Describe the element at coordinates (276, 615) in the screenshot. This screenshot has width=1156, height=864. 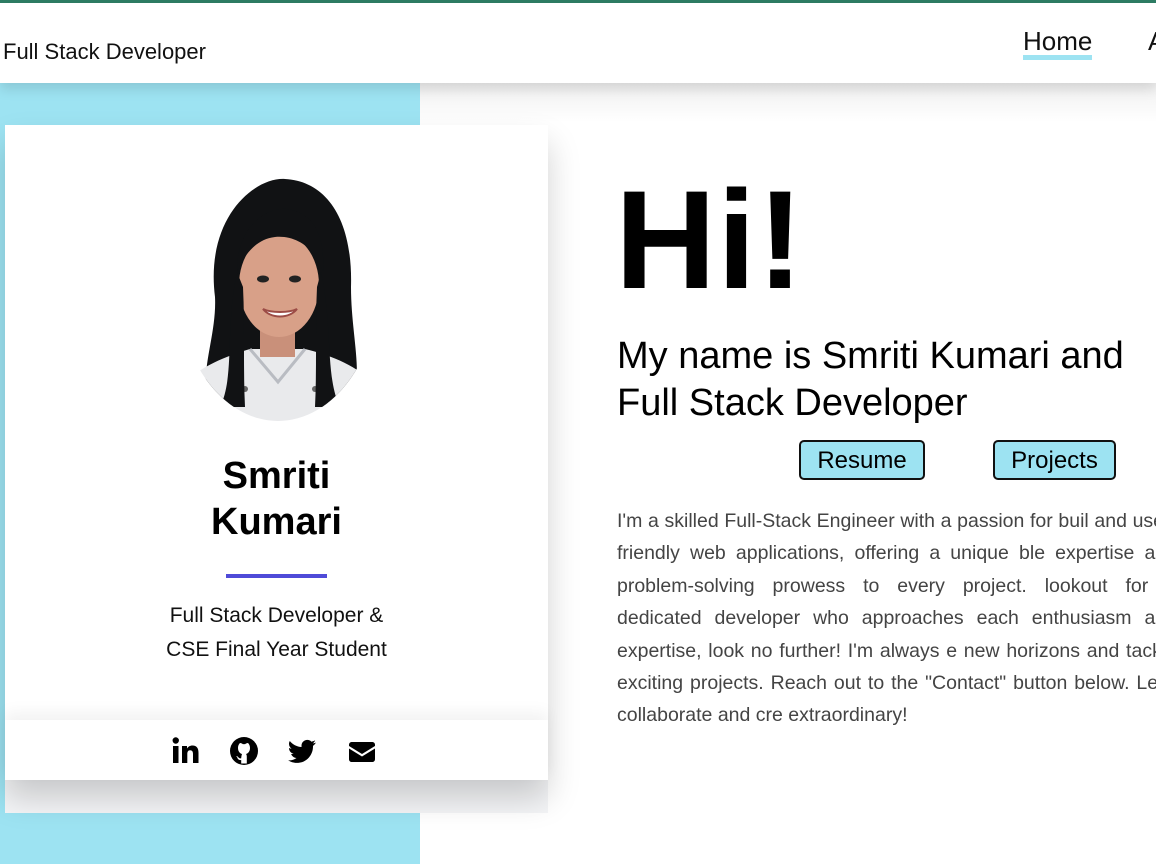
I see `subtitle-line1: Full Stack Developer &` at that location.